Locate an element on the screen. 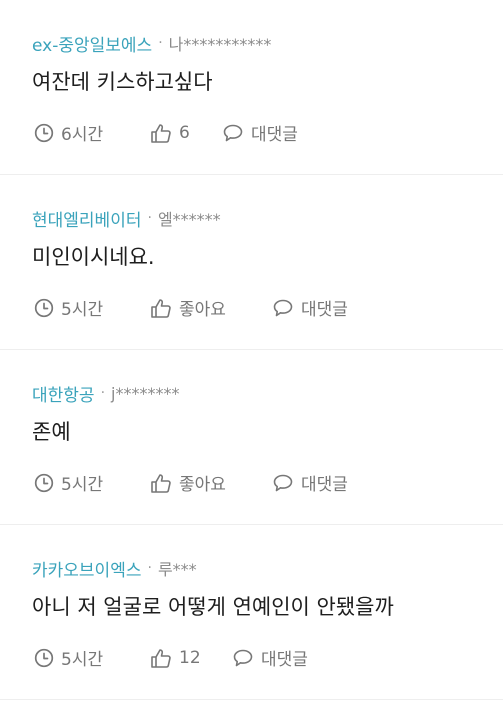  comment-text: 여잔데 키스하고싶다 is located at coordinates (122, 82).